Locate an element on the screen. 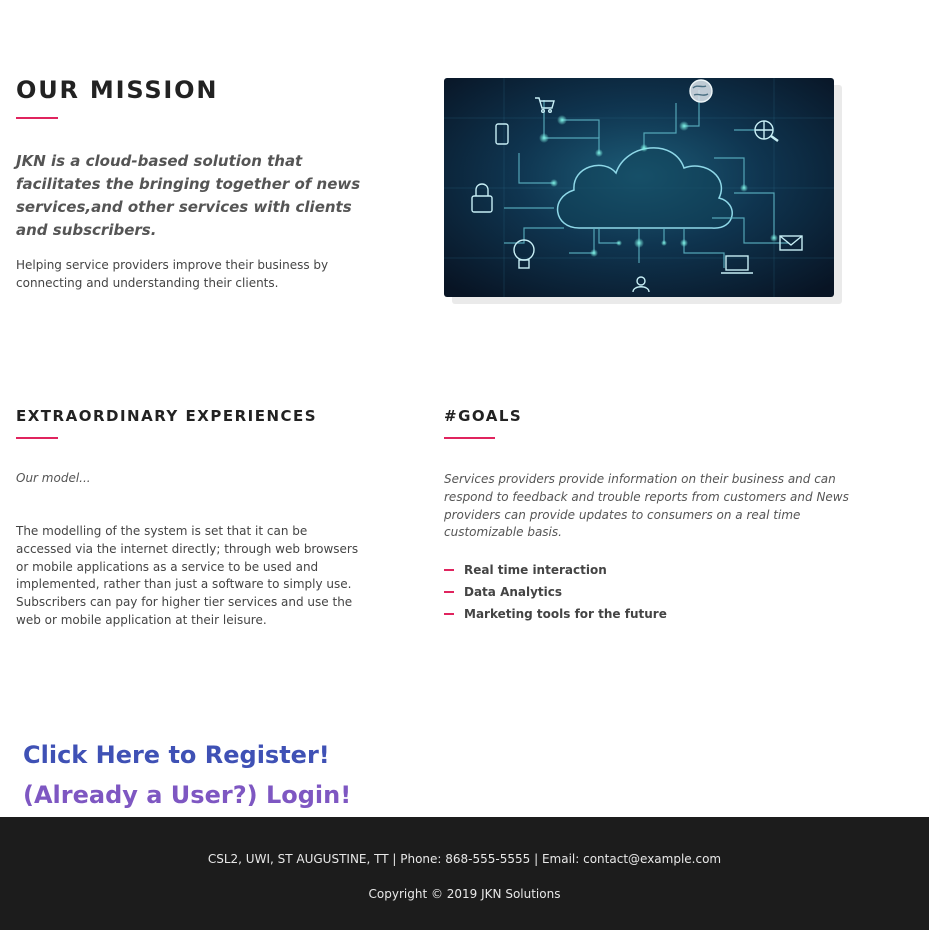 This screenshot has height=930, width=929. mission-title-underline is located at coordinates (37, 118).